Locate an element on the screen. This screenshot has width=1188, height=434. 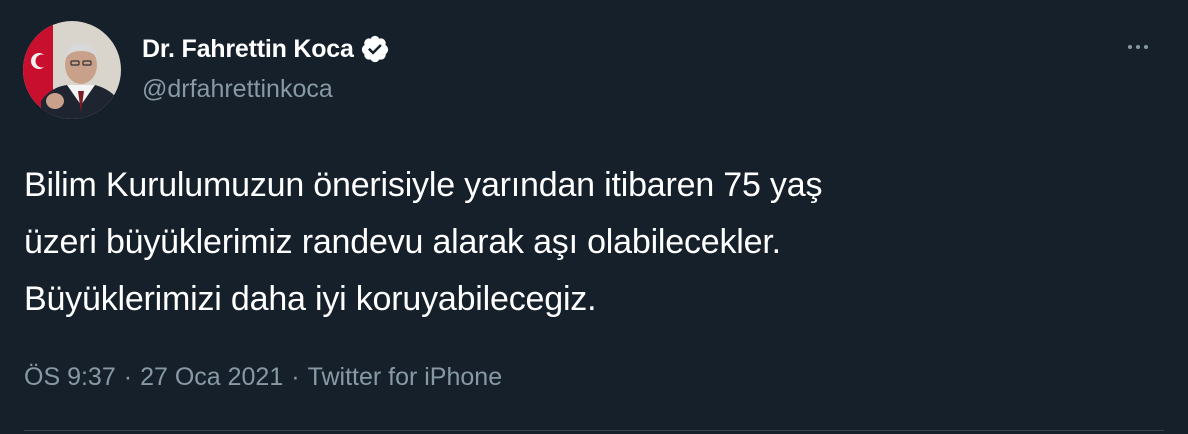
tweet-source: Twitter for iPhone is located at coordinates (405, 377).